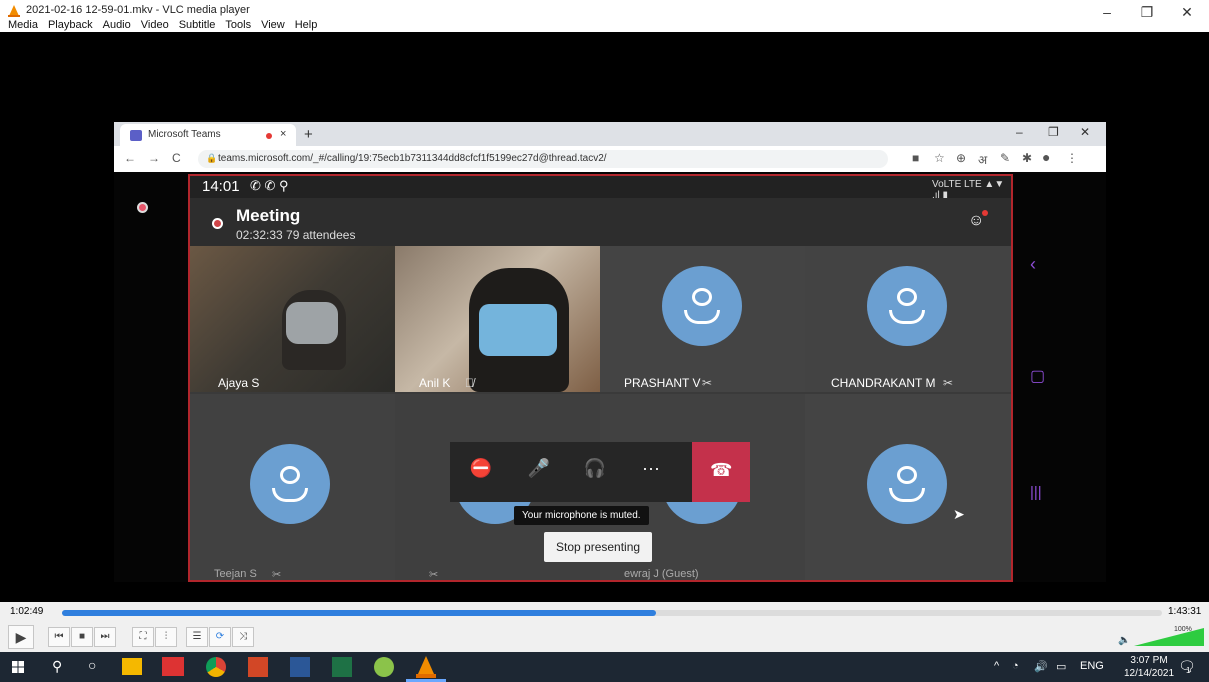 This screenshot has width=1209, height=682. I want to click on task-view-icon: ○, so click(92, 665).